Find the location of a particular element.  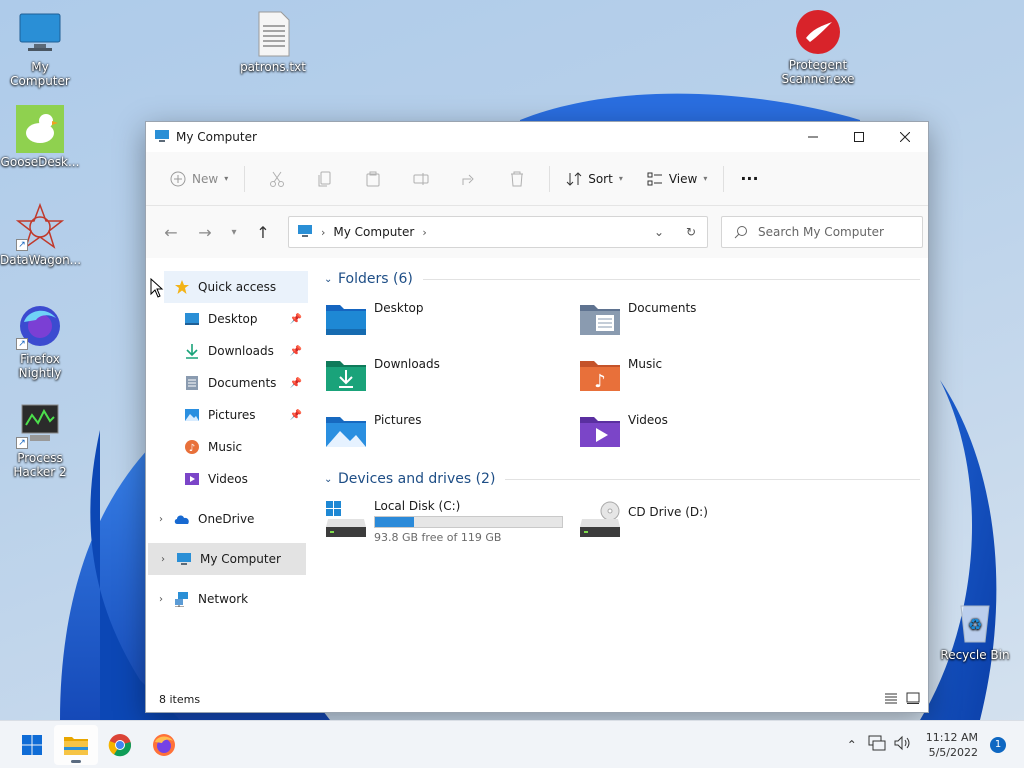

drive-cd-d: CD Drive (D:) is located at coordinates (705, 521).